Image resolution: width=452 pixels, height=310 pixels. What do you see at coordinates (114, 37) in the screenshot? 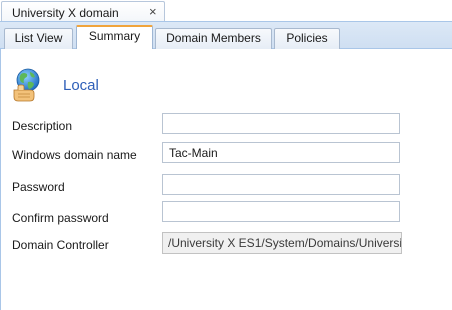
I see `tab-summary: Summary` at bounding box center [114, 37].